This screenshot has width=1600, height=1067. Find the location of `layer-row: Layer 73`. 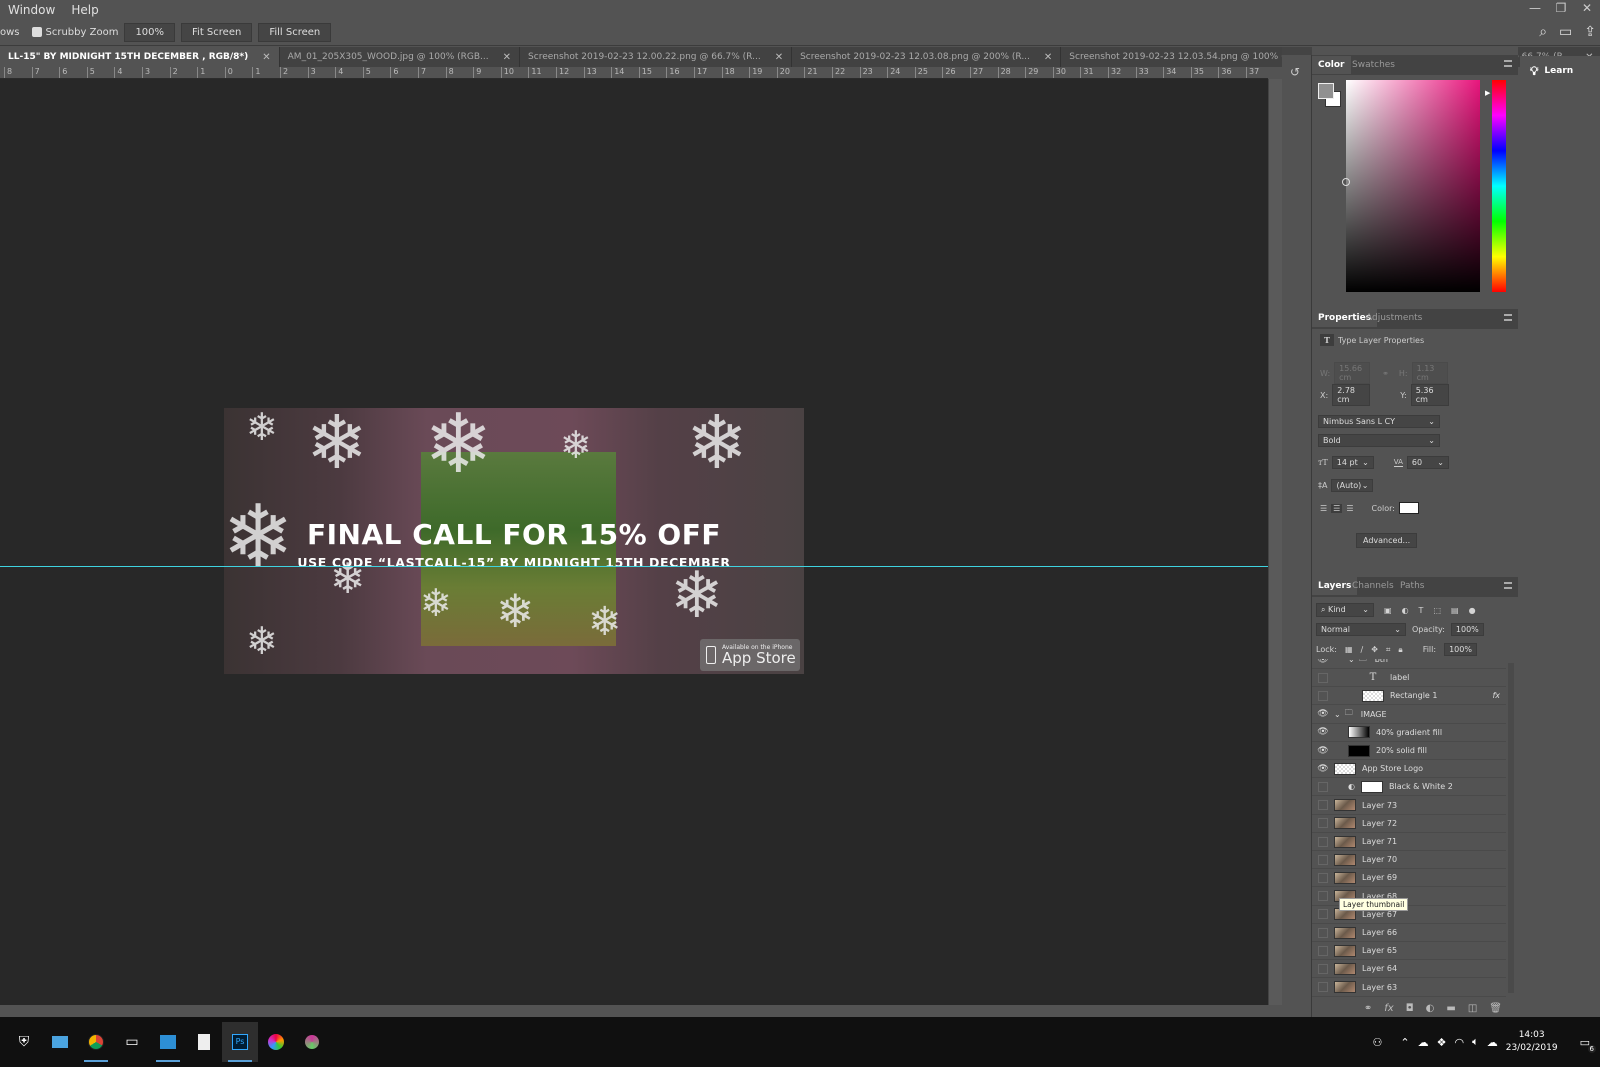

layer-row: Layer 73 is located at coordinates (1409, 806).